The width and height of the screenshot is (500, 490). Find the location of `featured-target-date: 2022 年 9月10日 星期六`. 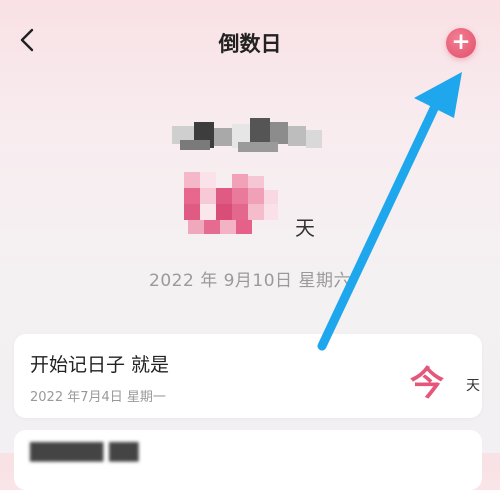

featured-target-date: 2022 年 9月10日 星期六 is located at coordinates (250, 281).